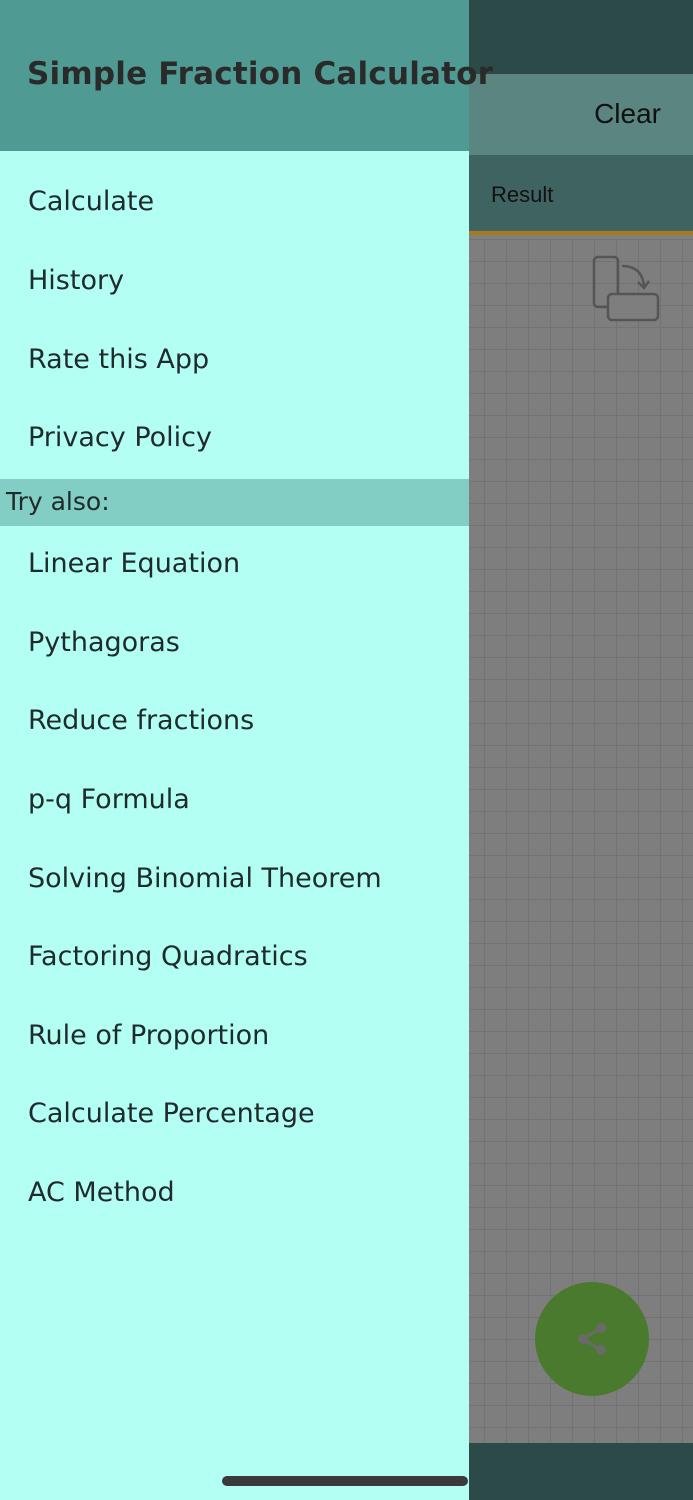 Image resolution: width=693 pixels, height=1500 pixels. Describe the element at coordinates (101, 1192) in the screenshot. I see `menu-item-ac-method: AC Method` at that location.